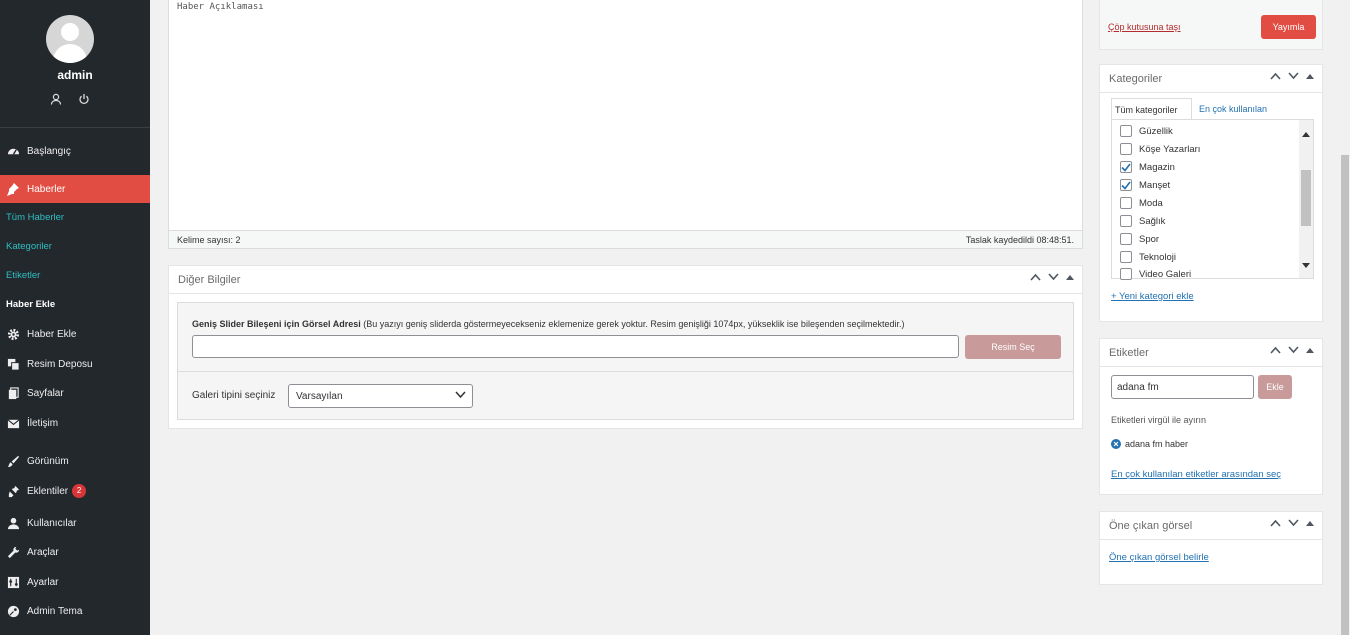 The width and height of the screenshot is (1350, 635). What do you see at coordinates (30, 304) in the screenshot?
I see `submenu-item-haber-ekle: Haber Ekle` at bounding box center [30, 304].